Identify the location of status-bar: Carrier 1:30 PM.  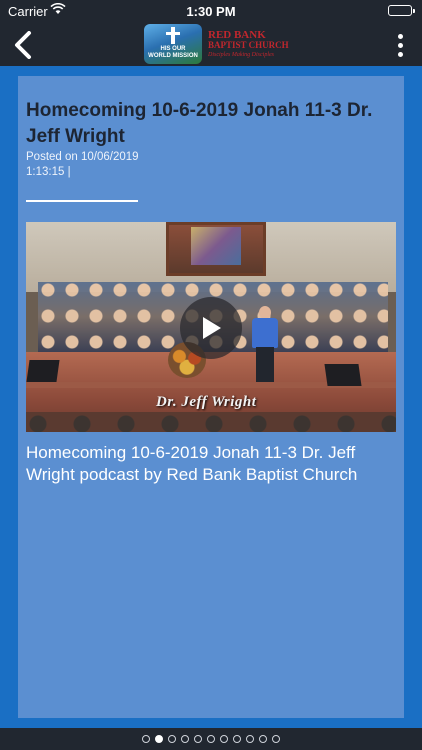
(211, 11).